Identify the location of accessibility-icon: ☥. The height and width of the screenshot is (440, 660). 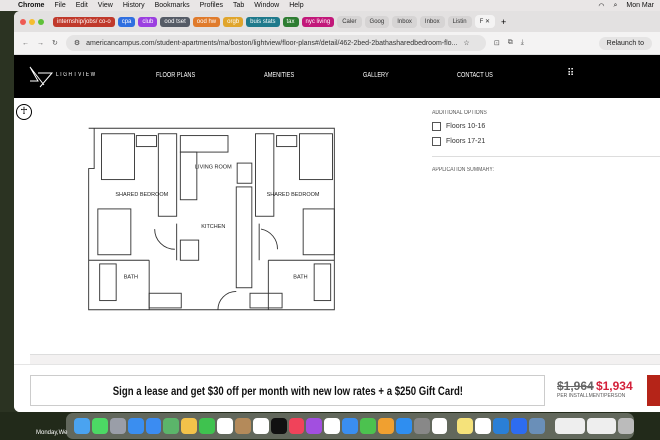
(24, 112).